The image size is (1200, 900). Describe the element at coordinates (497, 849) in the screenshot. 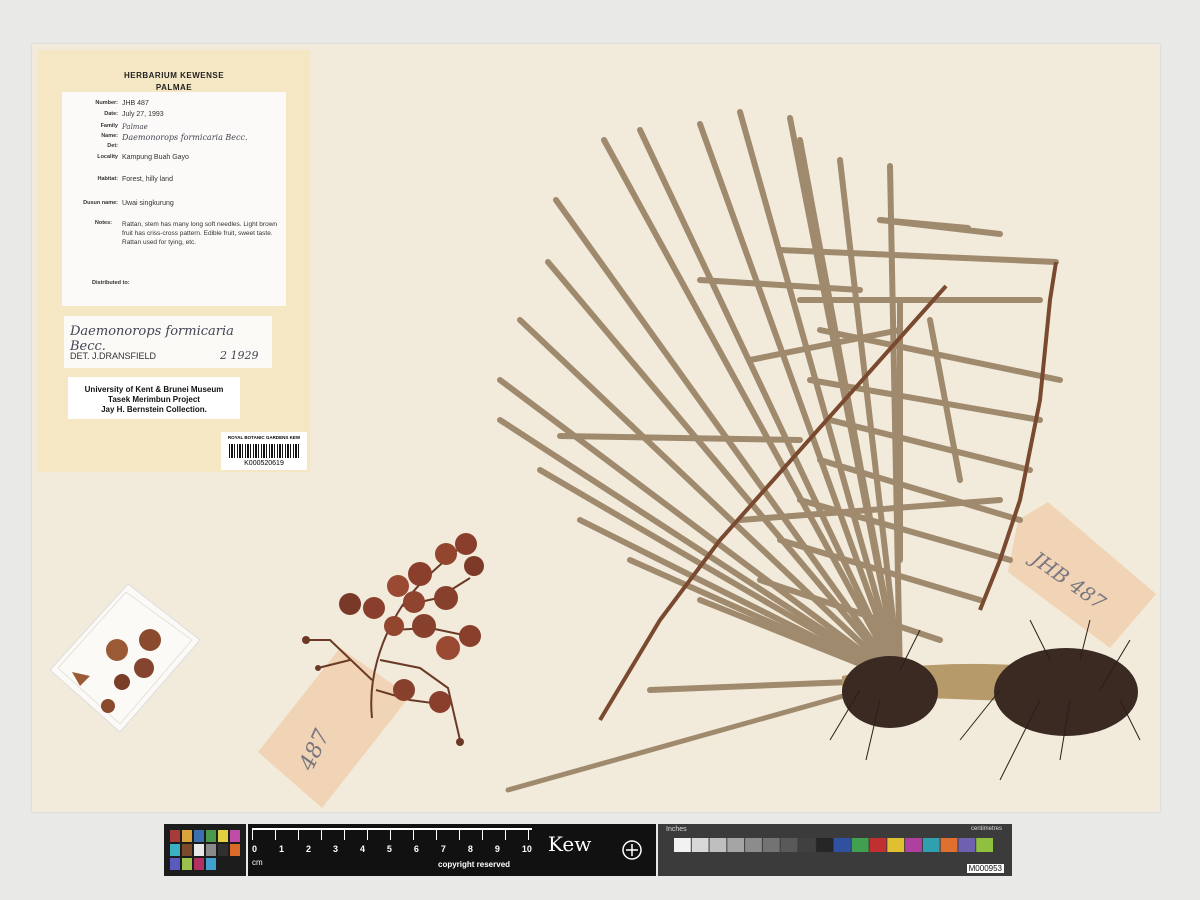

I see `ruler-number: 9` at that location.